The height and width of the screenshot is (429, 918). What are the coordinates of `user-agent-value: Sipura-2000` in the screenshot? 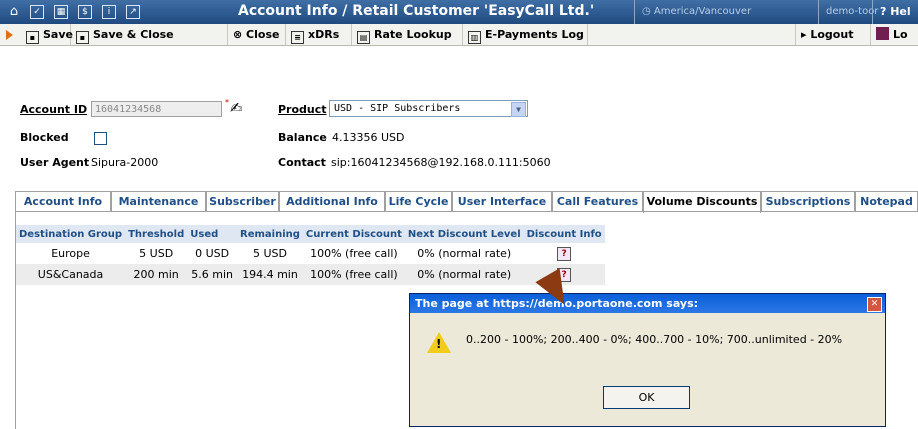 It's located at (125, 162).